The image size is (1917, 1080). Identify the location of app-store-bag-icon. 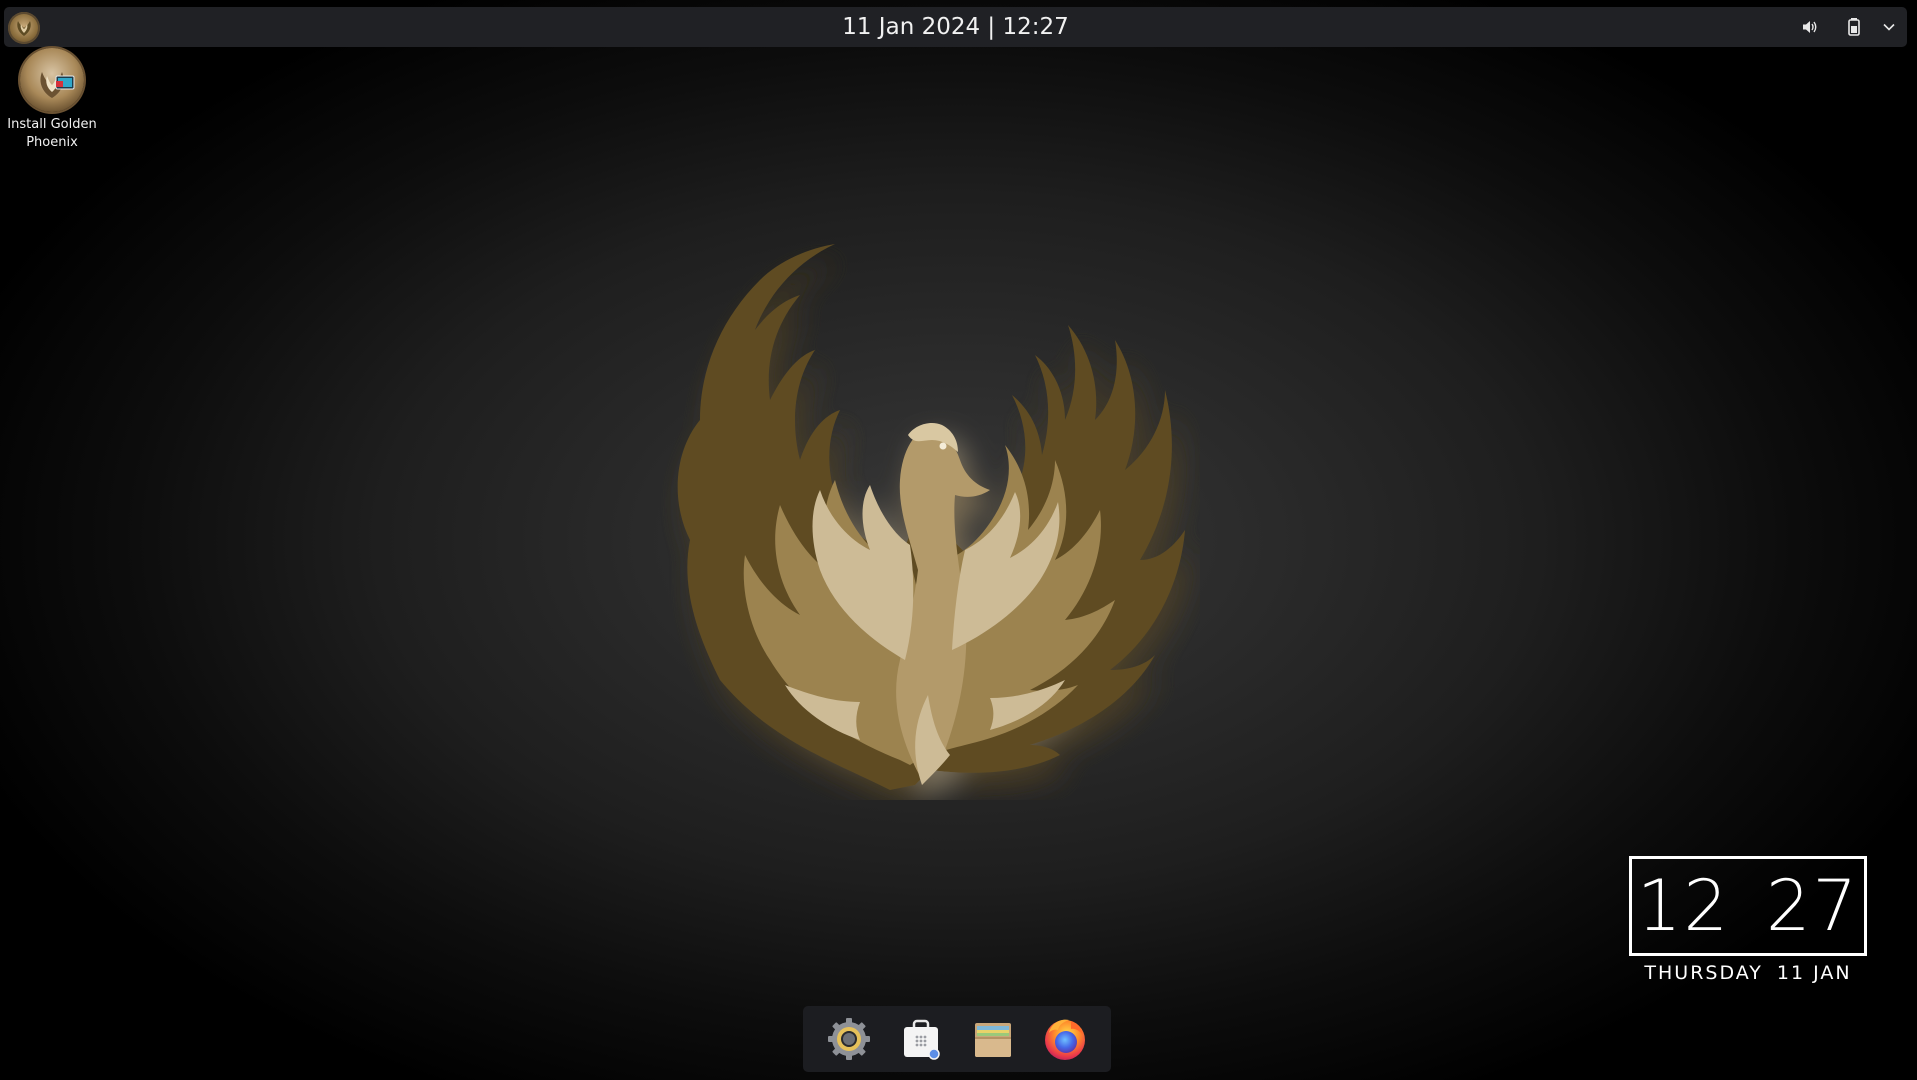
(922, 1039).